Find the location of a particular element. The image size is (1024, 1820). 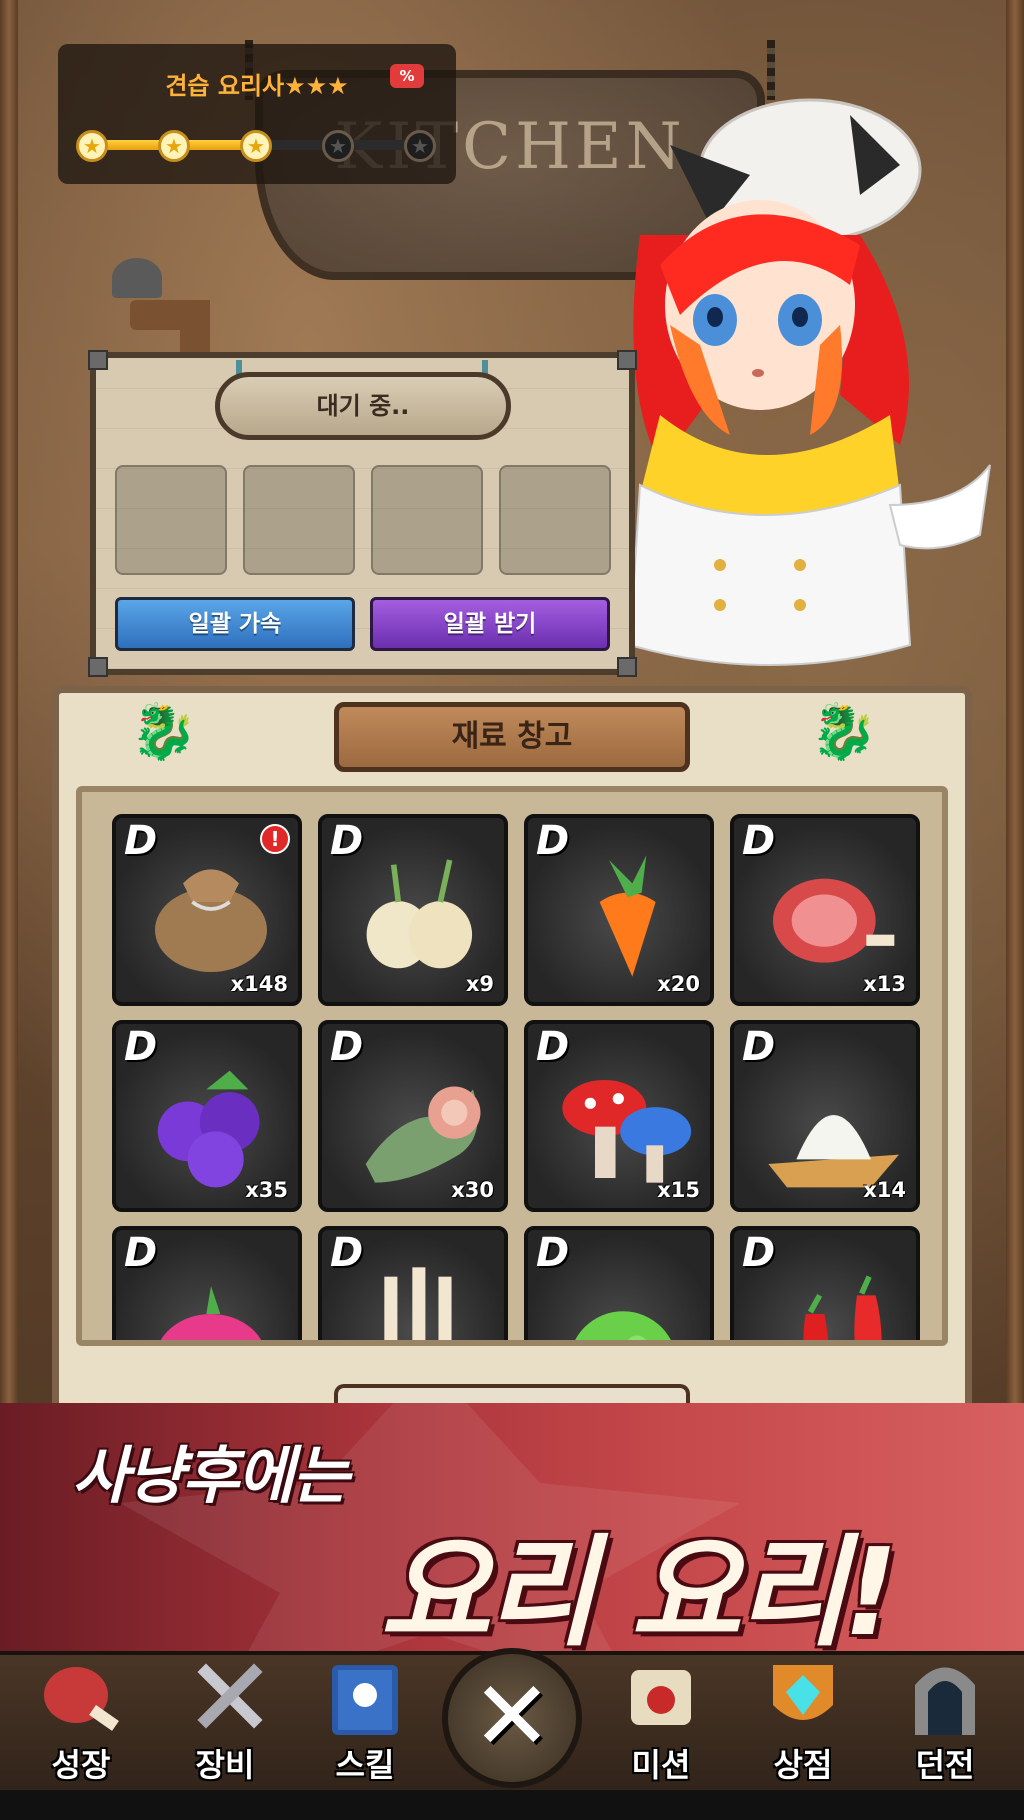

rank-panel: 견습 요리사★★★ % is located at coordinates (257, 114).